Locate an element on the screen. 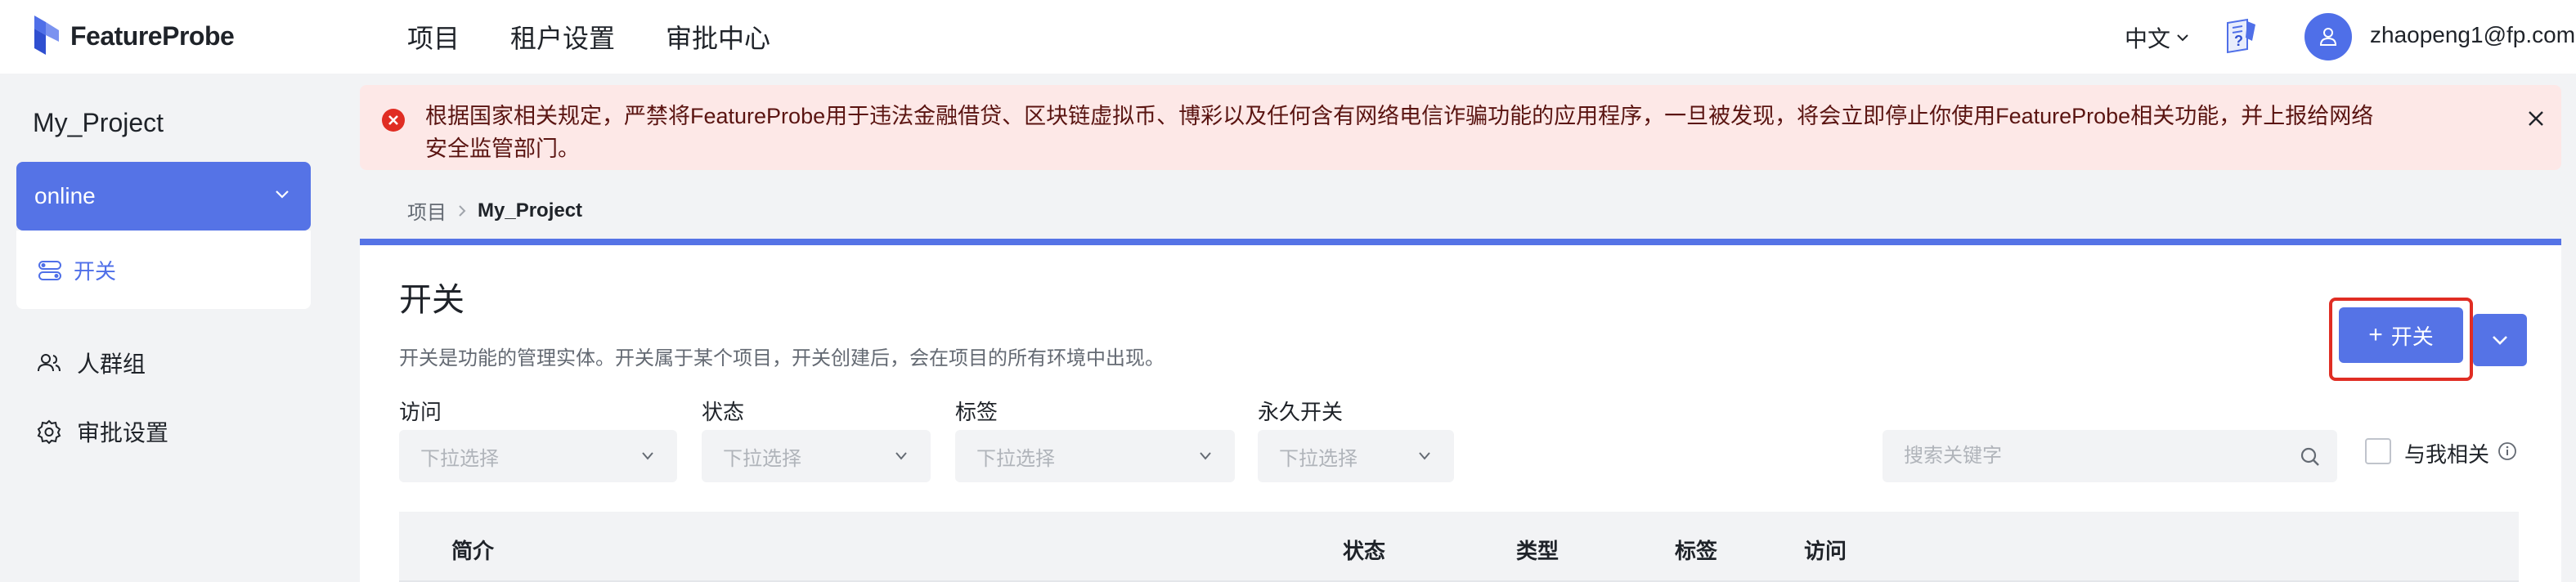 The height and width of the screenshot is (582, 2576). logo-mark-icon is located at coordinates (46, 36).